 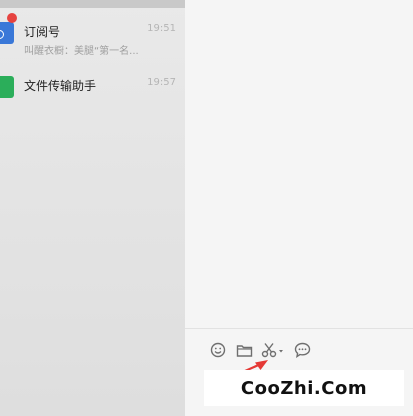 I want to click on conversation-name: 文件传输助手, so click(x=60, y=86).